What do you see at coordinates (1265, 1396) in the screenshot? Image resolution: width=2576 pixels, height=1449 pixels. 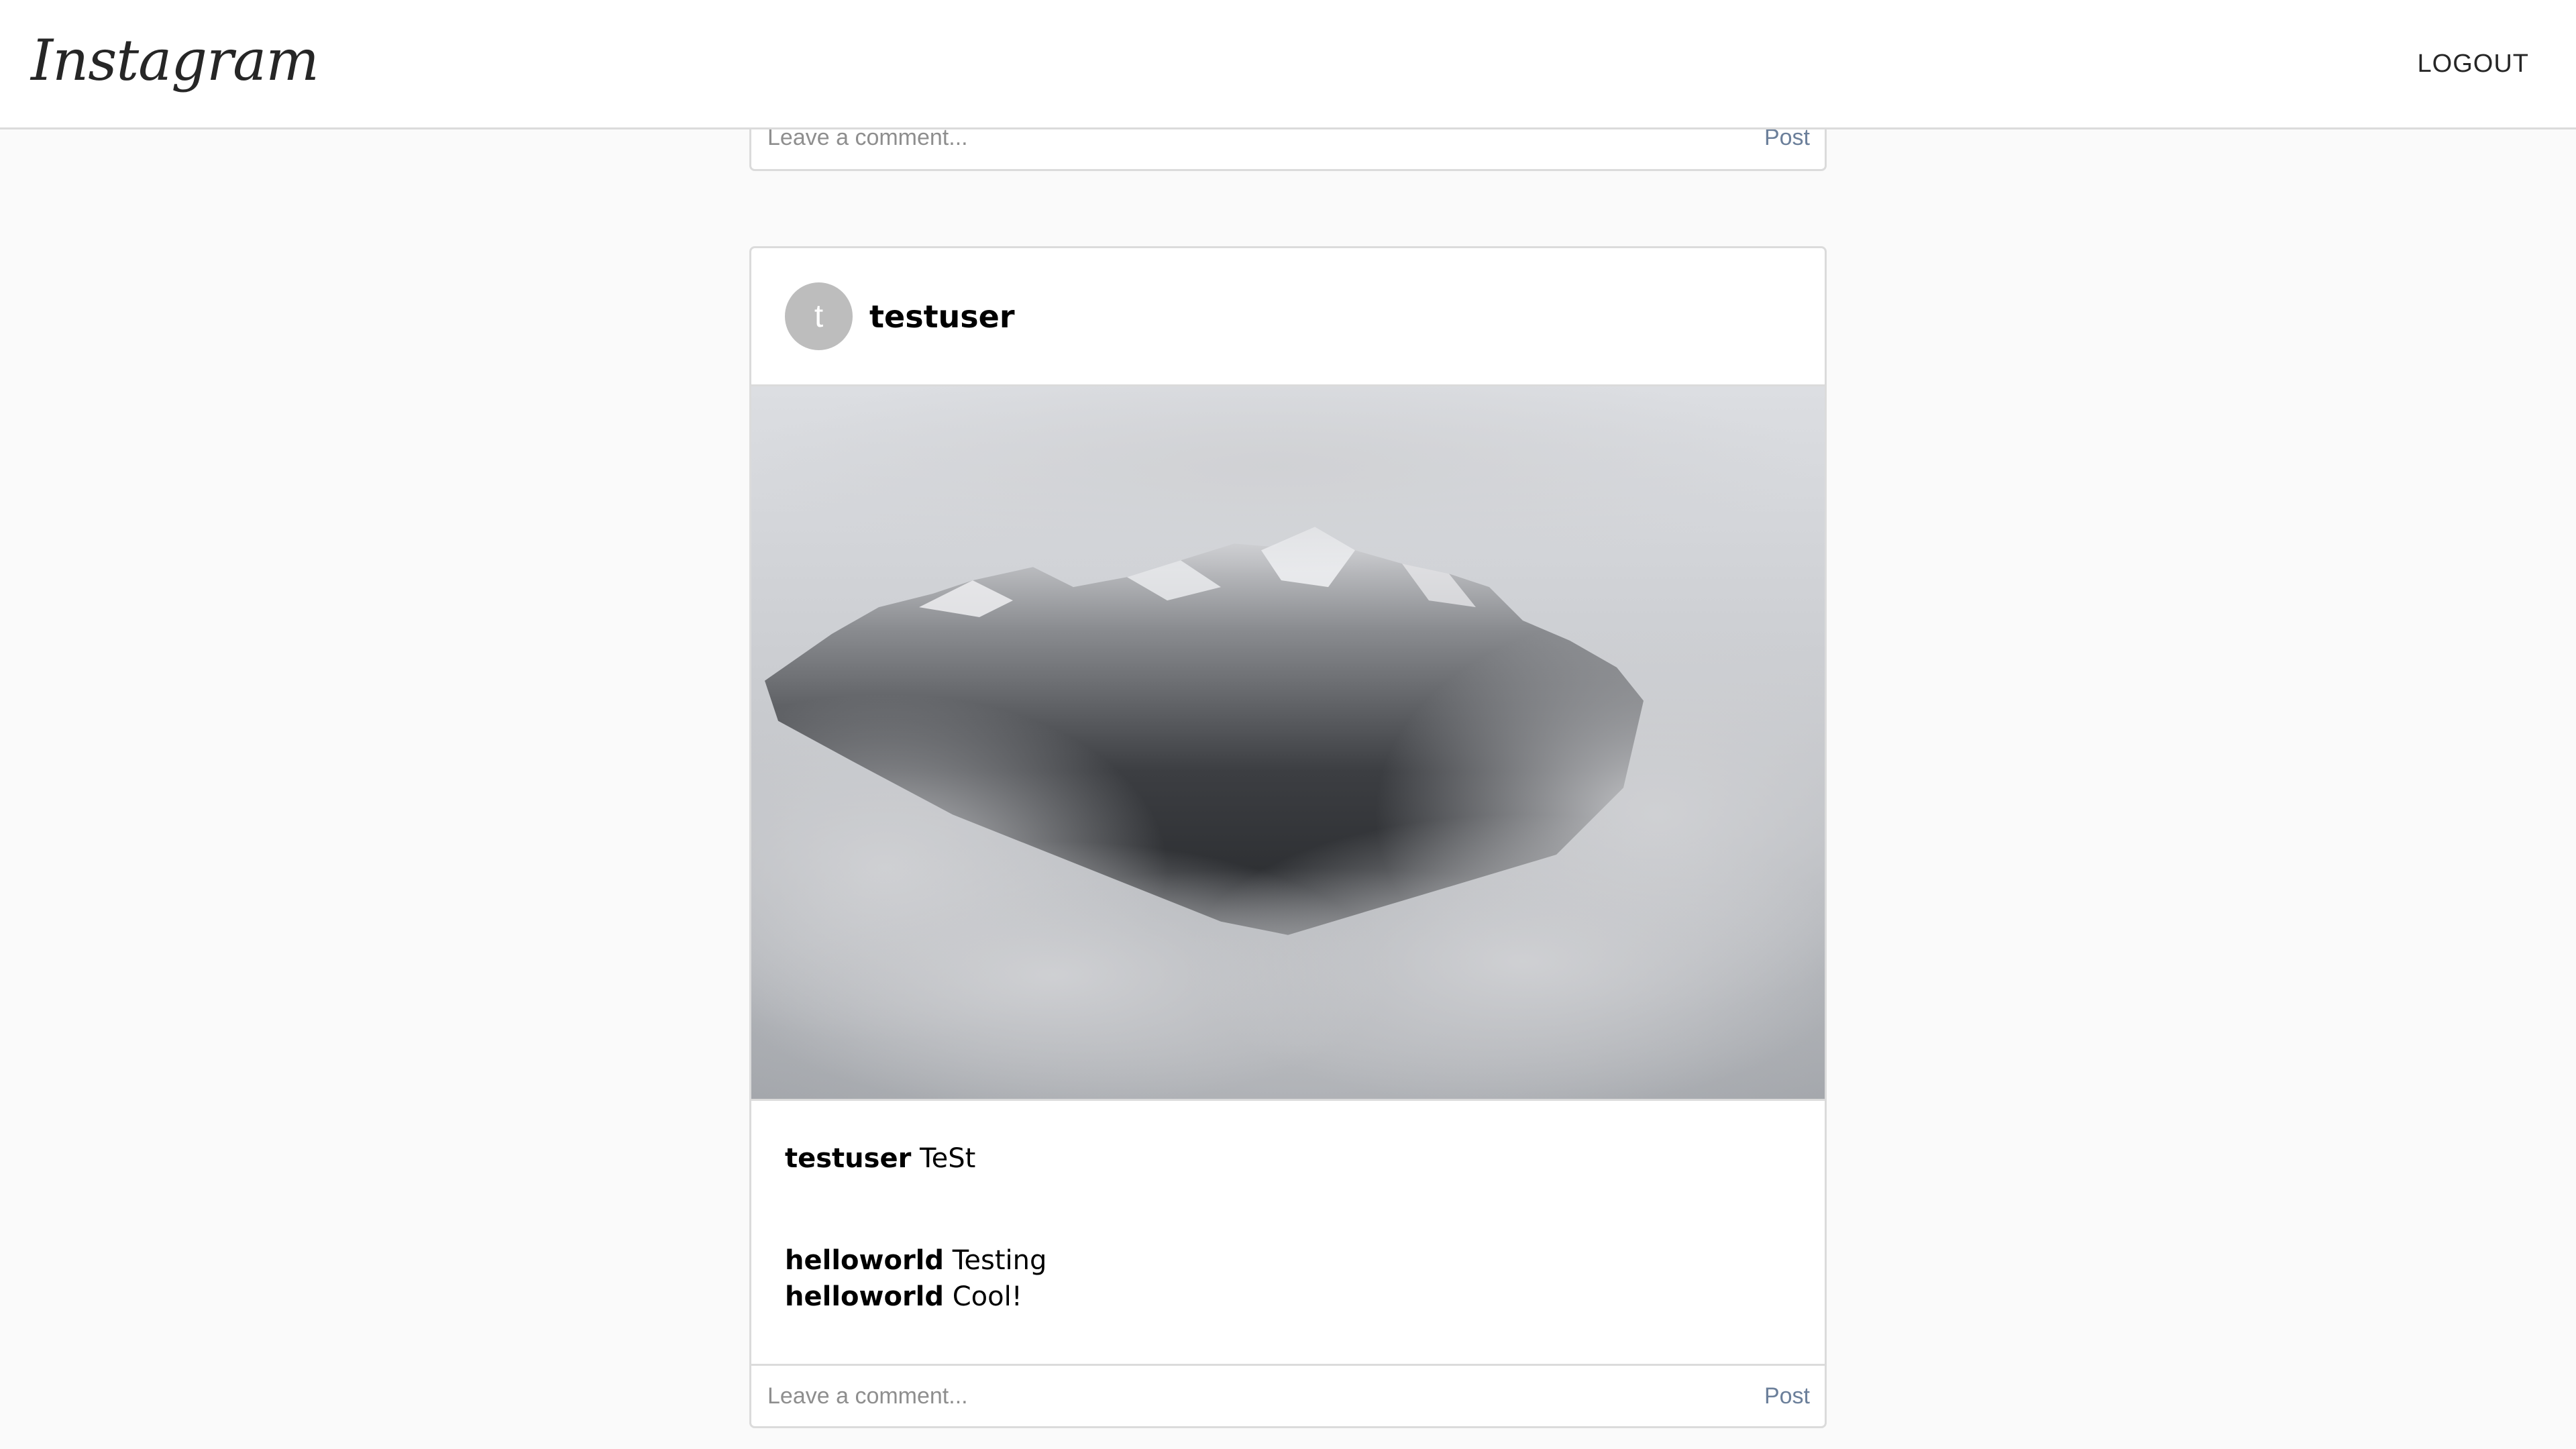 I see `comment-input` at bounding box center [1265, 1396].